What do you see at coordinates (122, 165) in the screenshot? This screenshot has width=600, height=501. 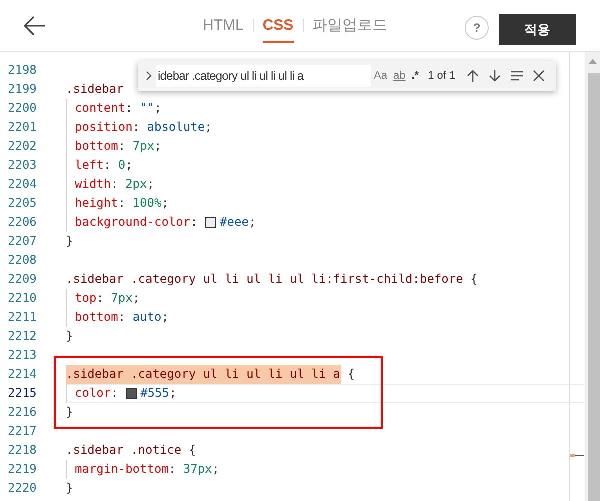 I see `code-token: 0` at bounding box center [122, 165].